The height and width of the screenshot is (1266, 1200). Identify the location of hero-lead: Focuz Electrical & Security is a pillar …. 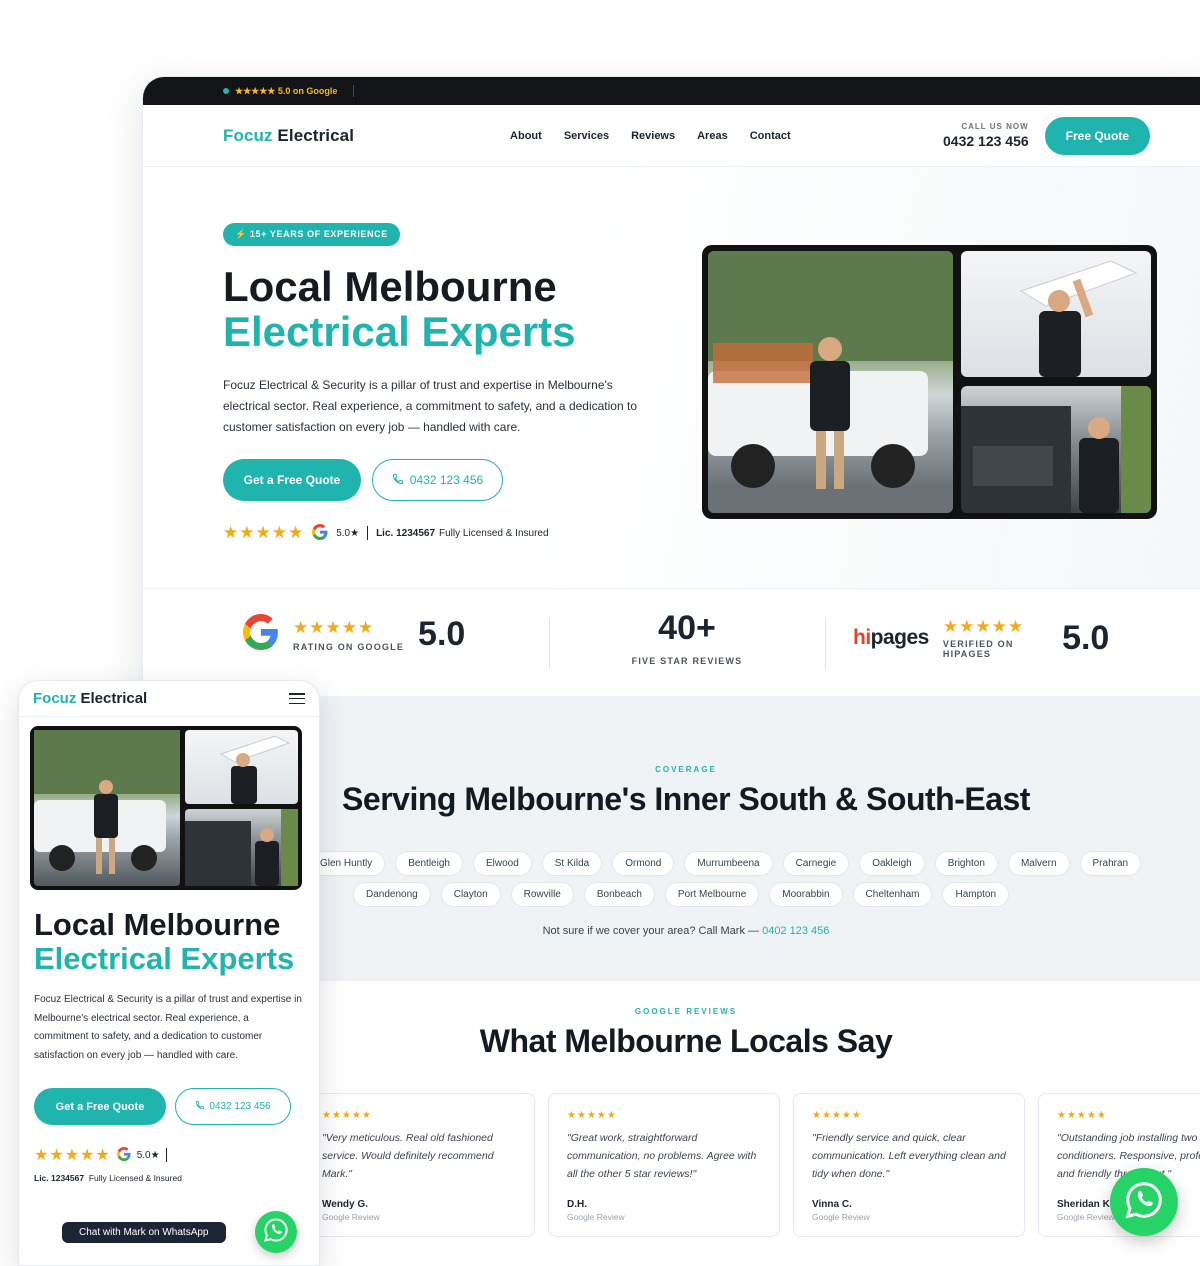
(430, 406).